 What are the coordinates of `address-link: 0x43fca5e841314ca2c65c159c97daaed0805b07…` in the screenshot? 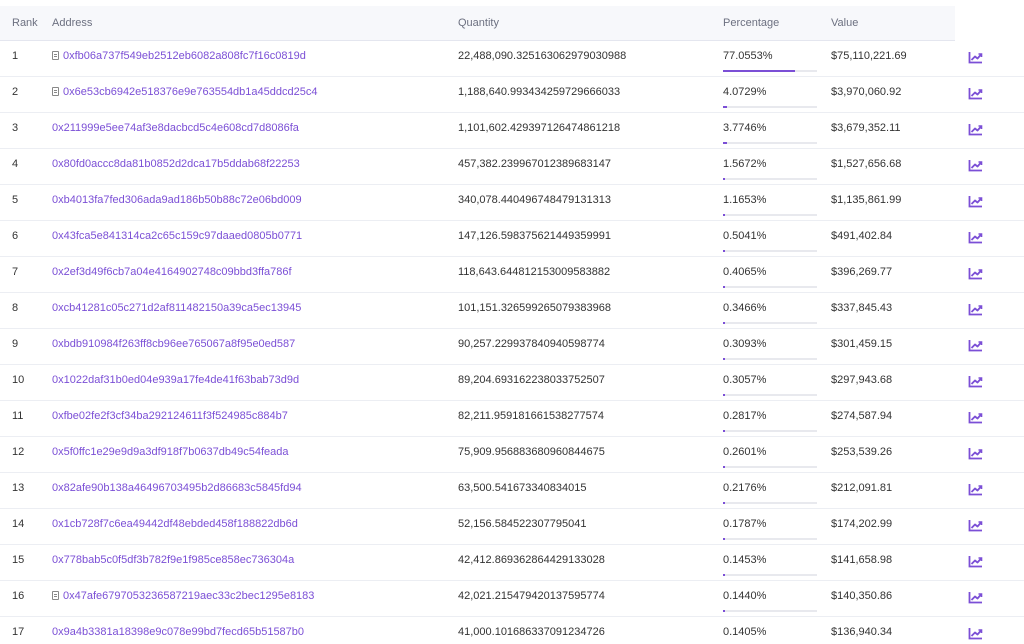 It's located at (177, 236).